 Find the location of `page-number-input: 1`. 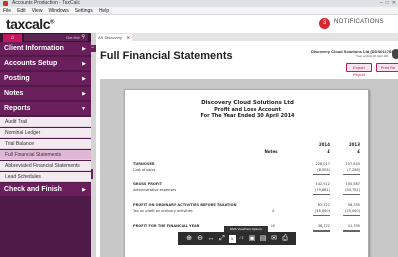

page-number-input: 1 is located at coordinates (232, 238).